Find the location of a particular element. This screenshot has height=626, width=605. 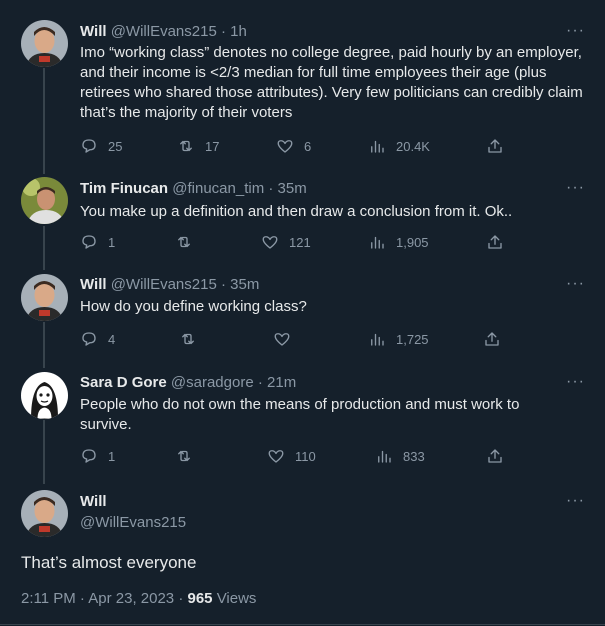

views-count: 833 is located at coordinates (414, 456).